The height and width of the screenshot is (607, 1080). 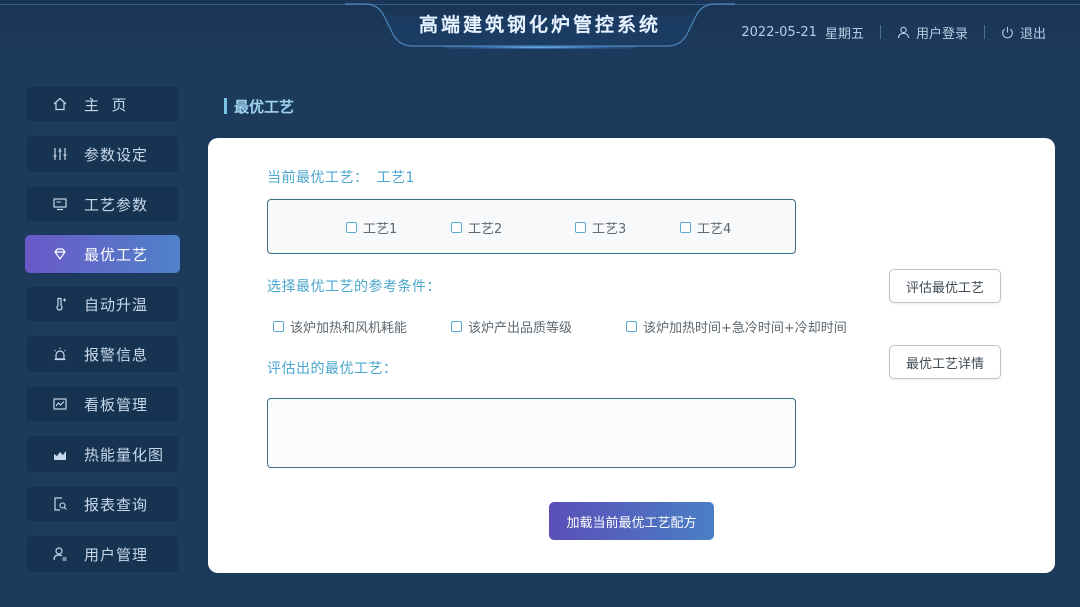 I want to click on area-chart-icon, so click(x=60, y=454).